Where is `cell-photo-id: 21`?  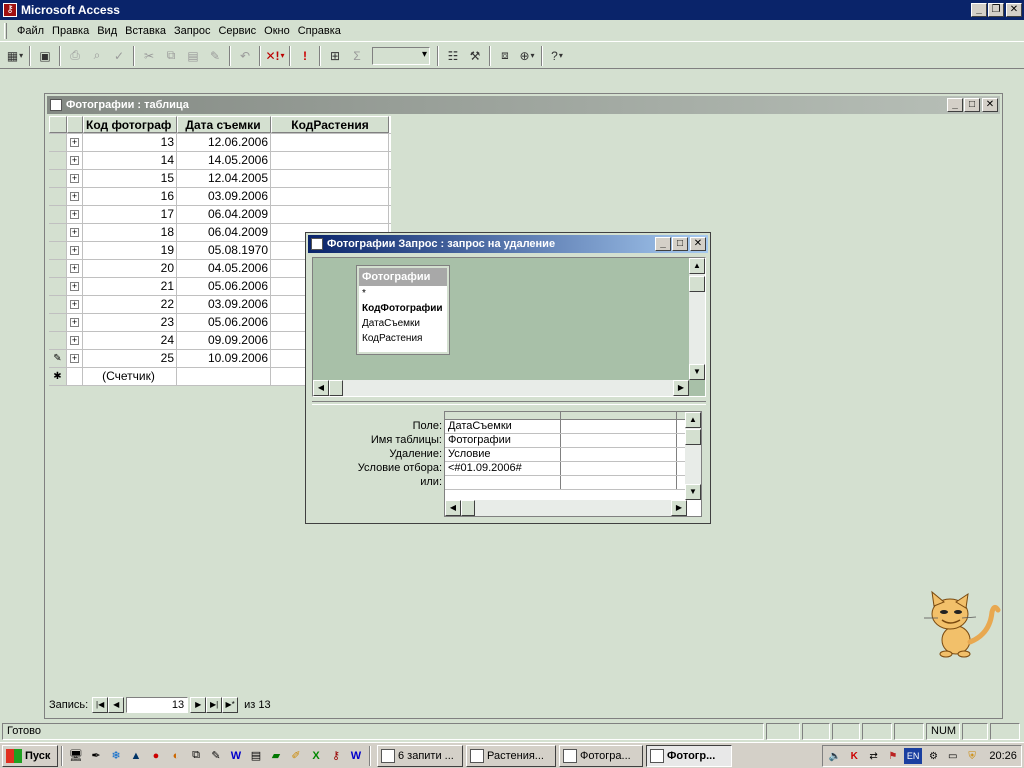 cell-photo-id: 21 is located at coordinates (130, 286).